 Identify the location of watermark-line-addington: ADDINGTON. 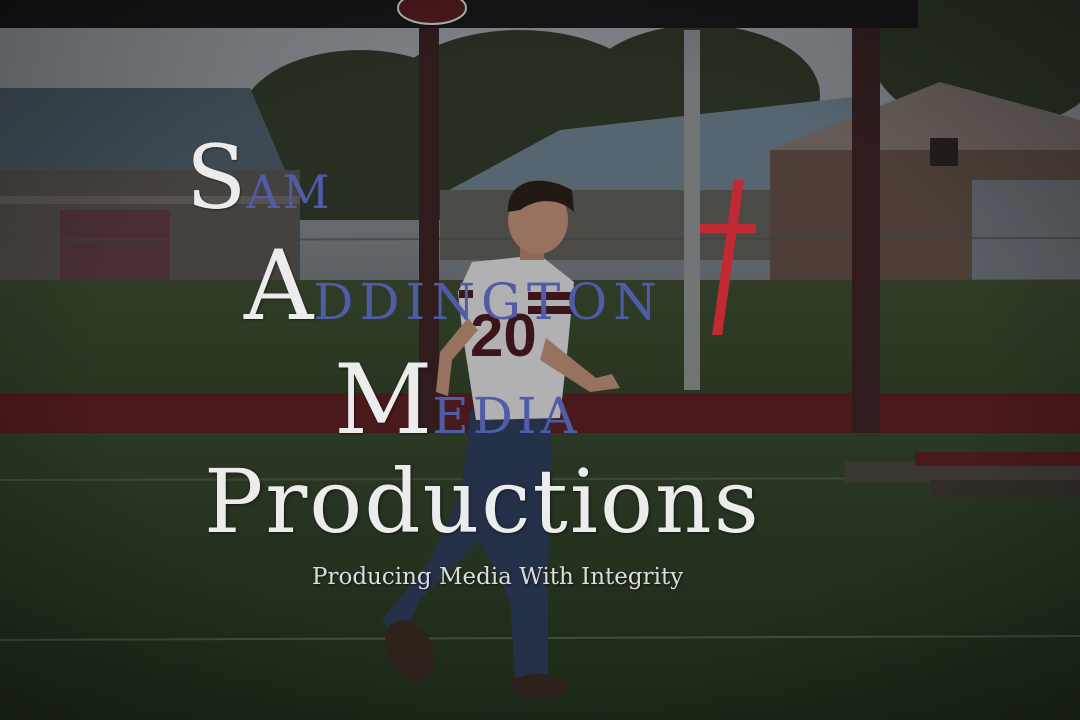
(453, 286).